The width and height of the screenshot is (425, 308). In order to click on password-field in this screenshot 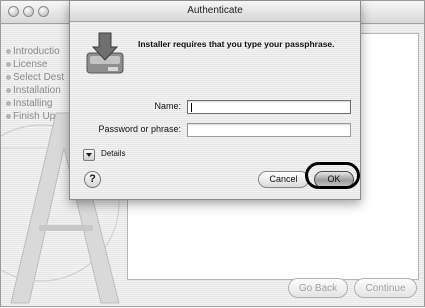, I will do `click(269, 130)`.